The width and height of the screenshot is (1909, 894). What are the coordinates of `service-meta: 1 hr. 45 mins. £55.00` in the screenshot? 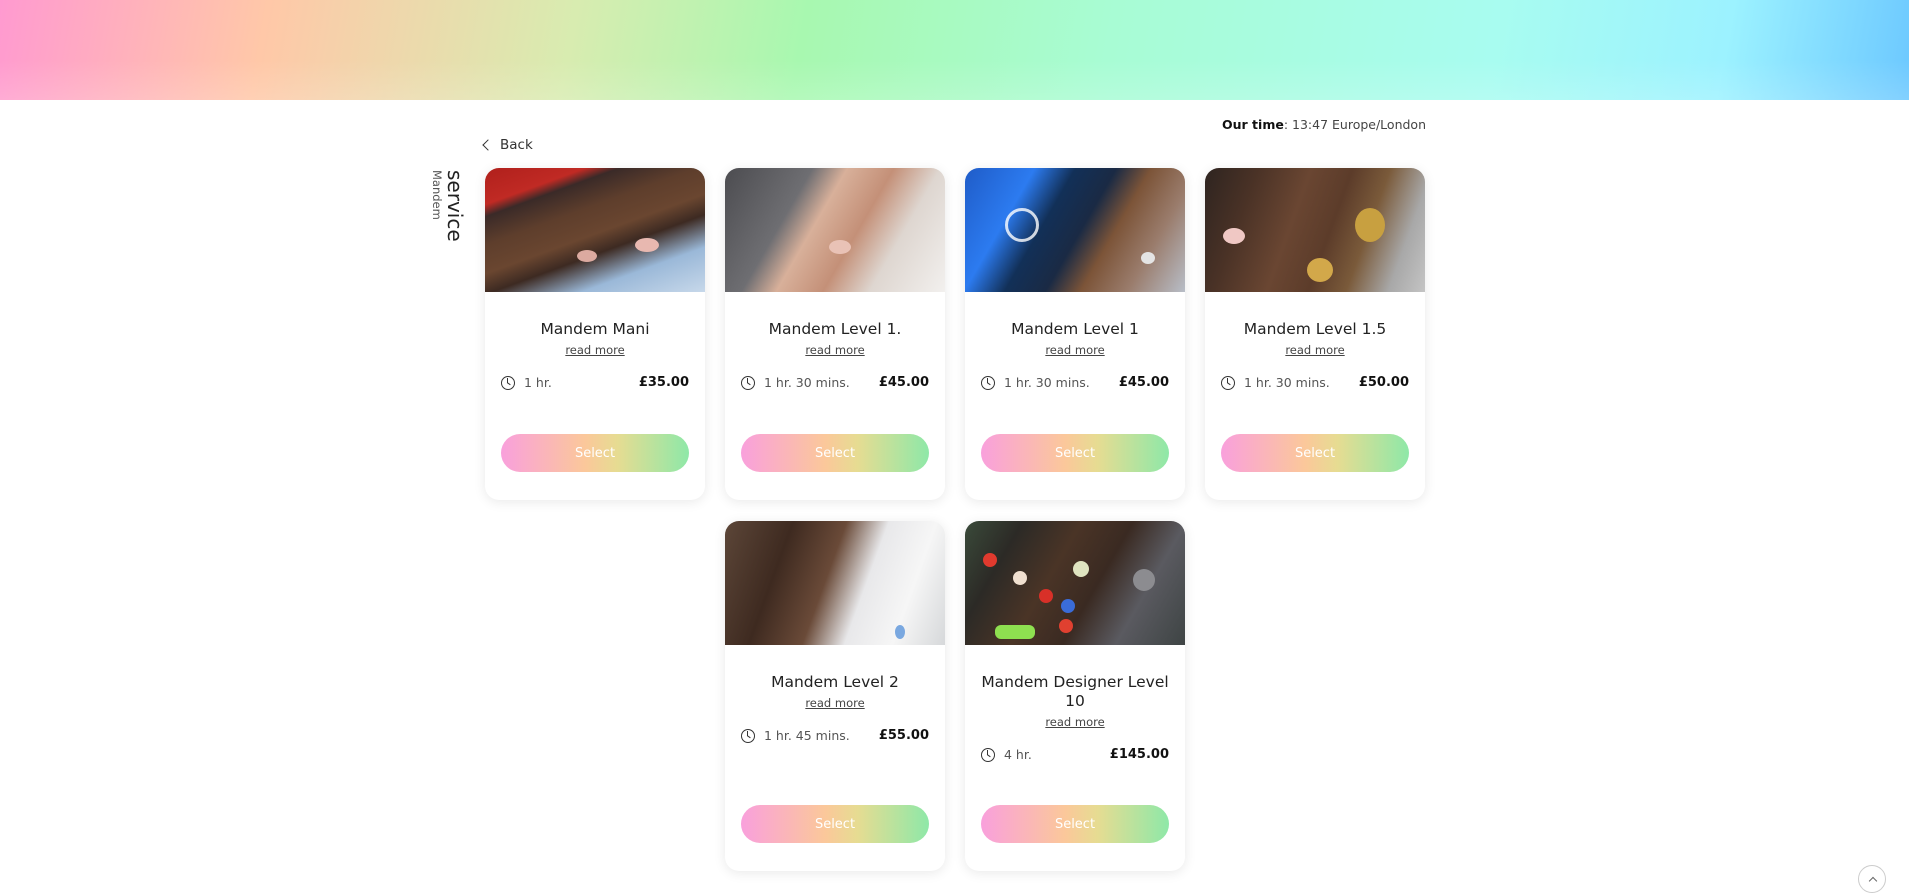 It's located at (835, 735).